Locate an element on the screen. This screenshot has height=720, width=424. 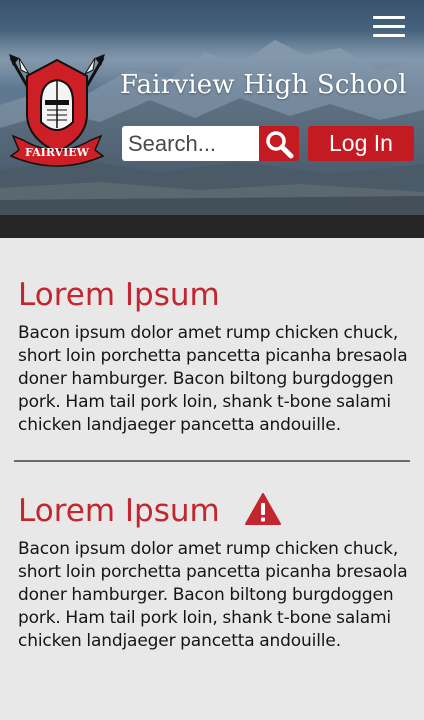
search-button is located at coordinates (279, 143).